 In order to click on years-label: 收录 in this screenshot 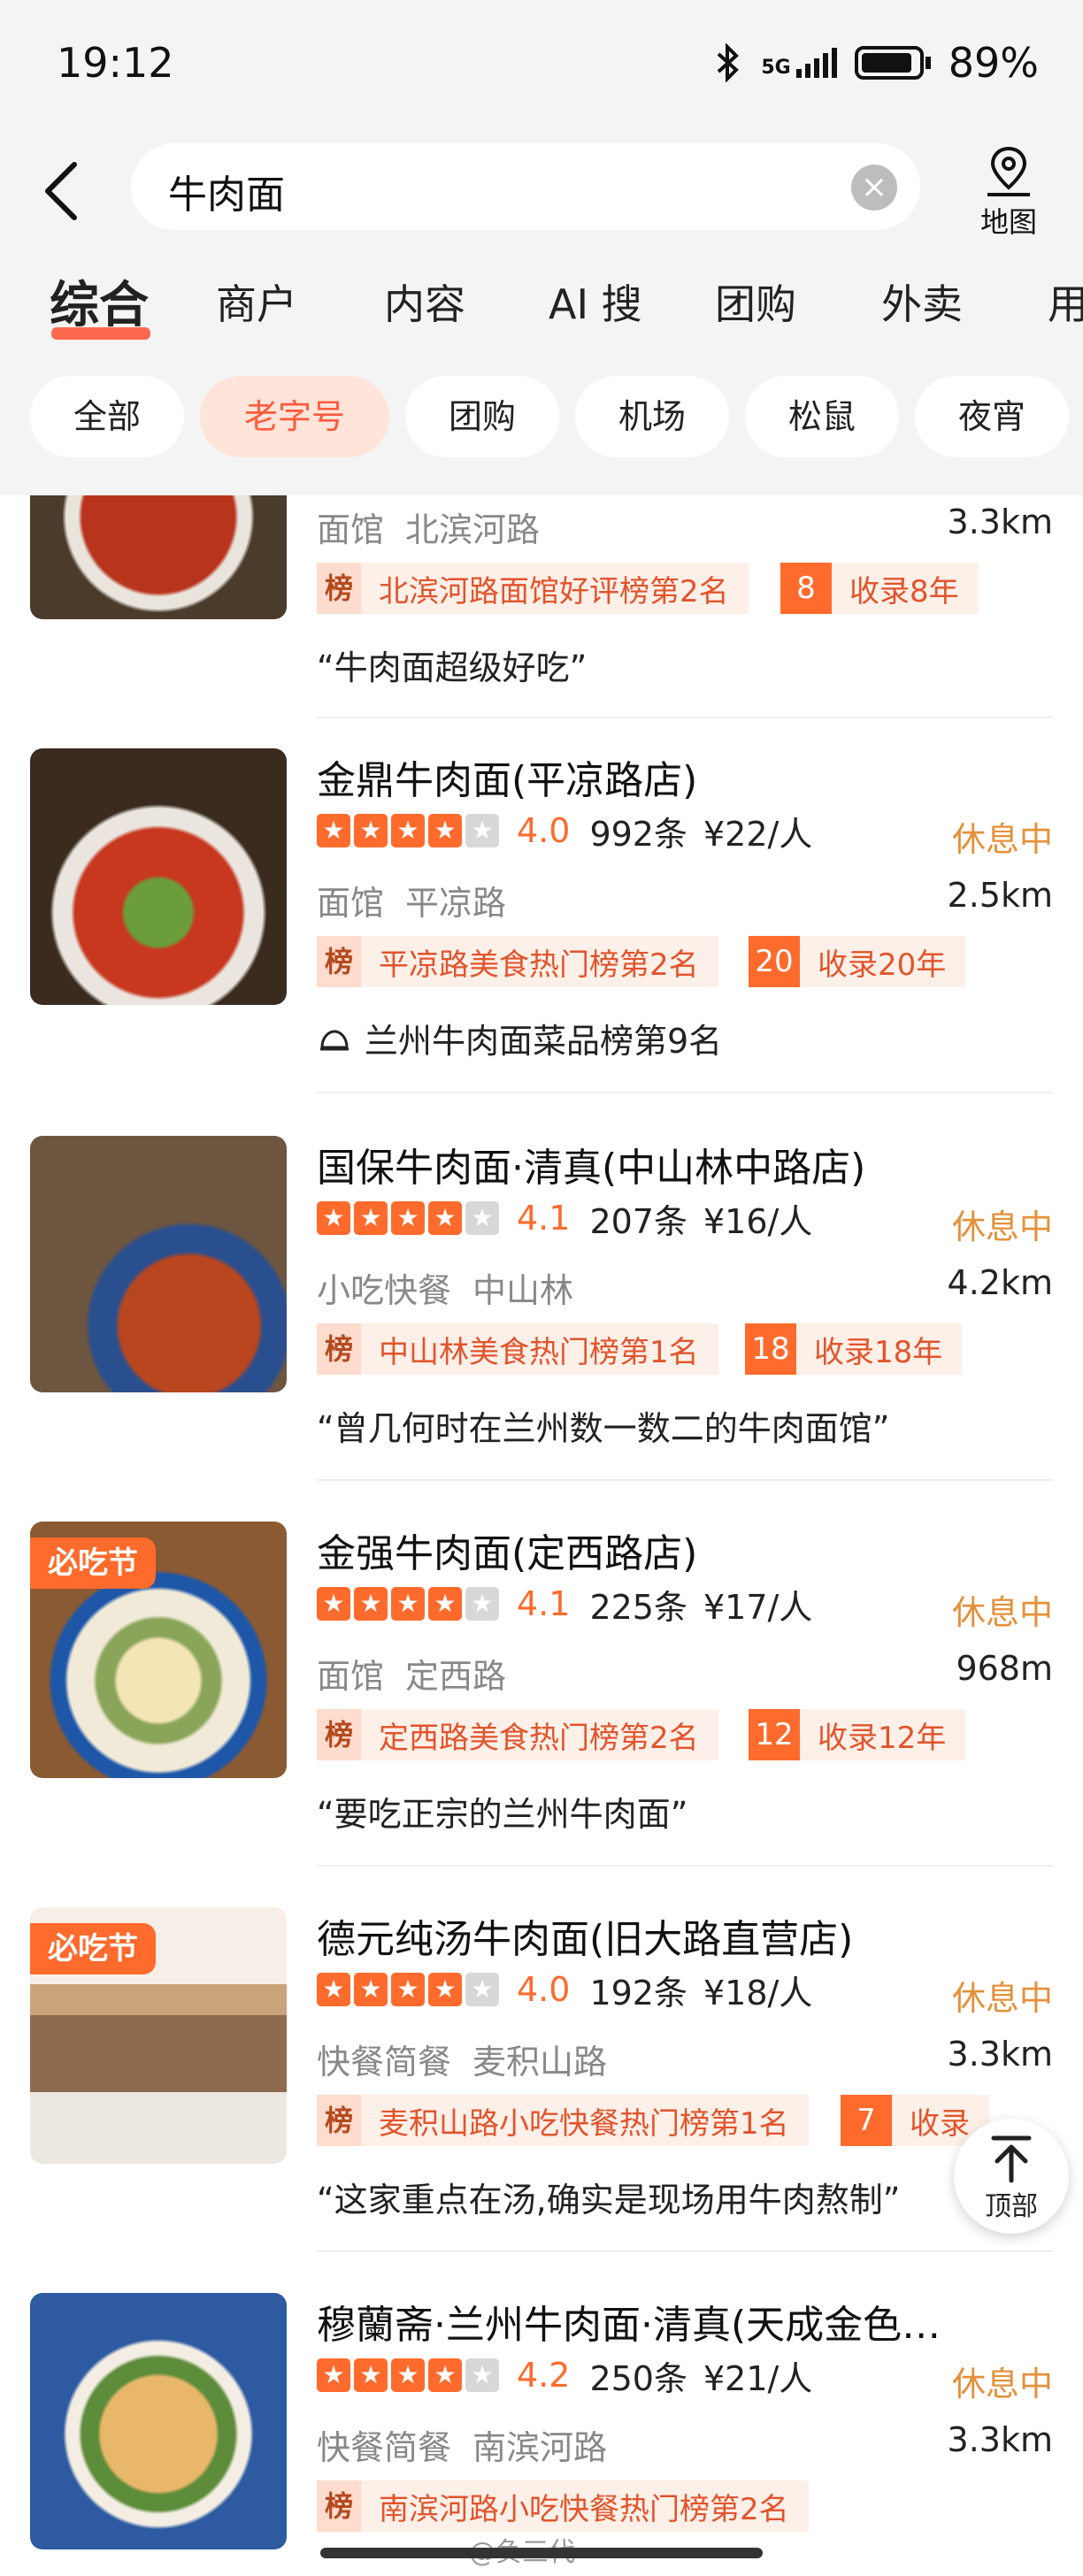, I will do `click(940, 2123)`.